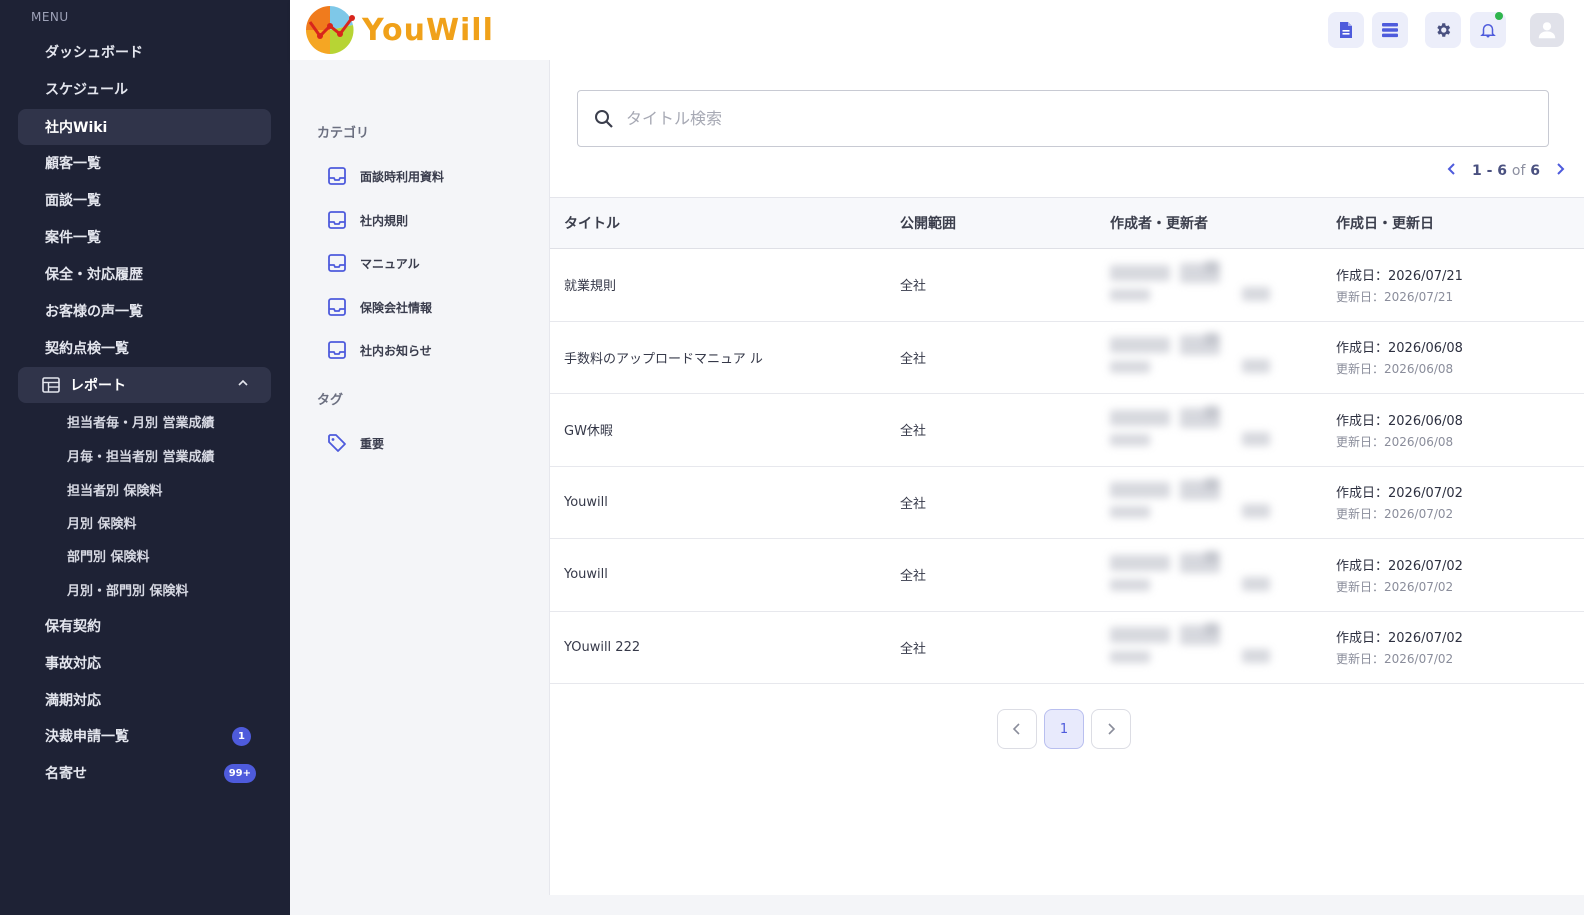 This screenshot has width=1584, height=915. I want to click on category-heading: カテゴリ, so click(343, 133).